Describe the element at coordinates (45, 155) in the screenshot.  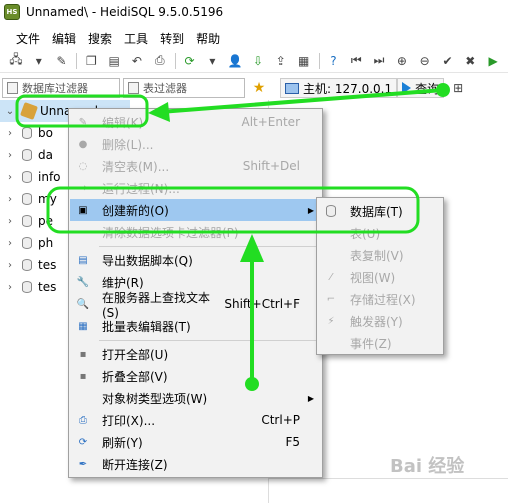
I see `tree-item-label: da` at that location.